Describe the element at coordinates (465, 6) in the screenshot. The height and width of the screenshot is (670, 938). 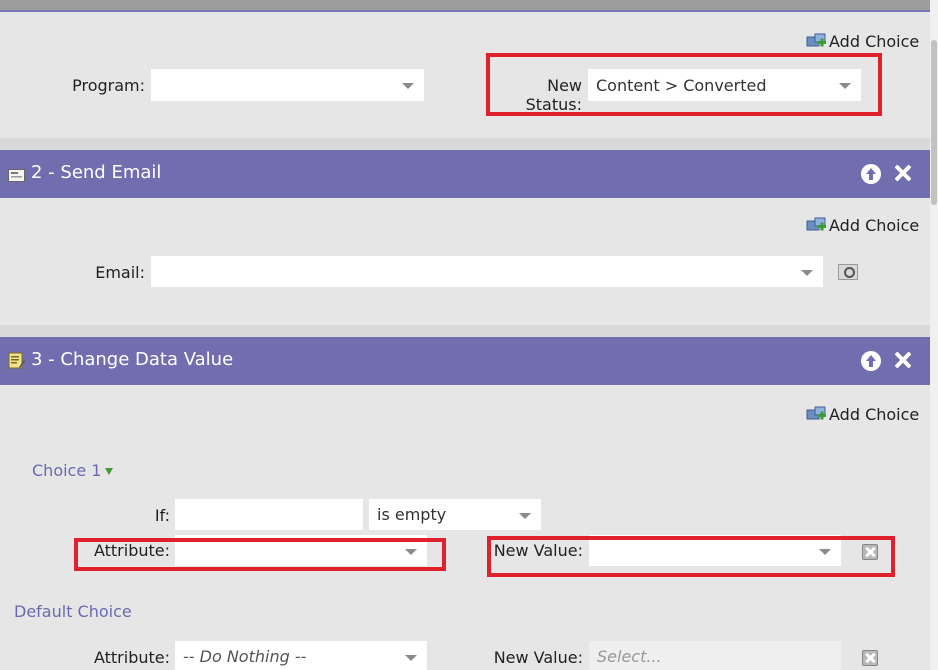
I see `top-bar` at that location.